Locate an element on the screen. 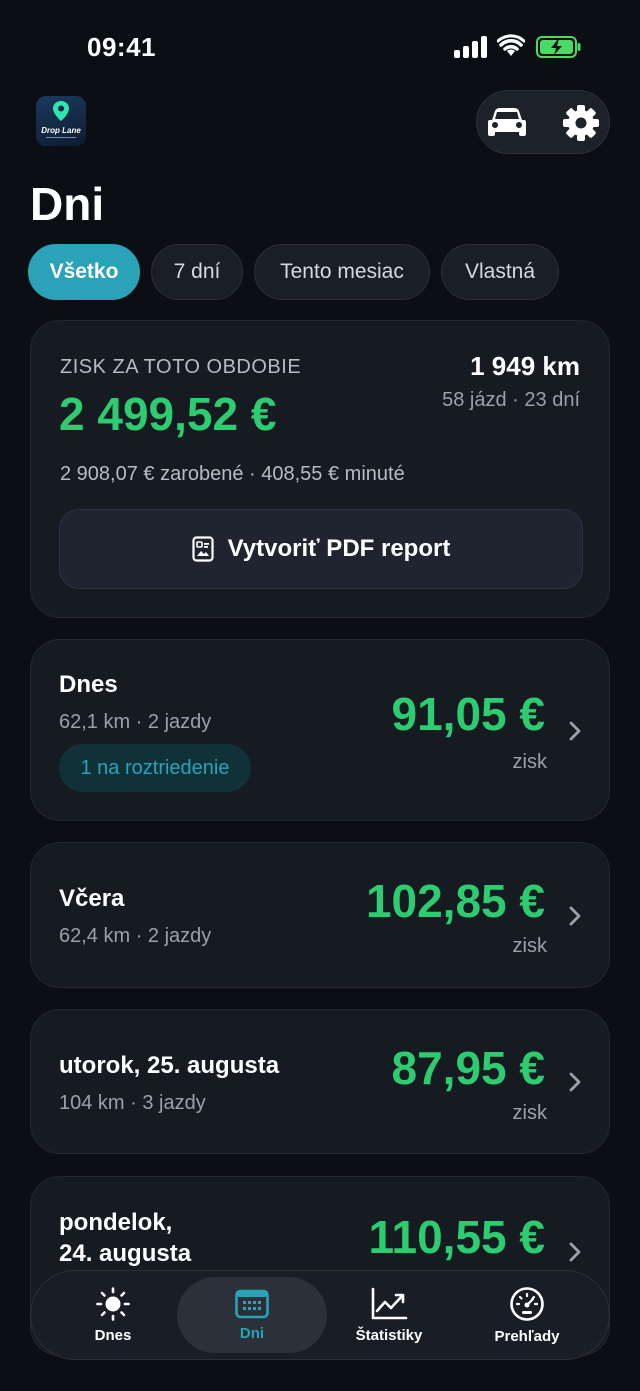 This screenshot has width=640, height=1391. day-meta: 62,4 km · 2 jazdy is located at coordinates (135, 936).